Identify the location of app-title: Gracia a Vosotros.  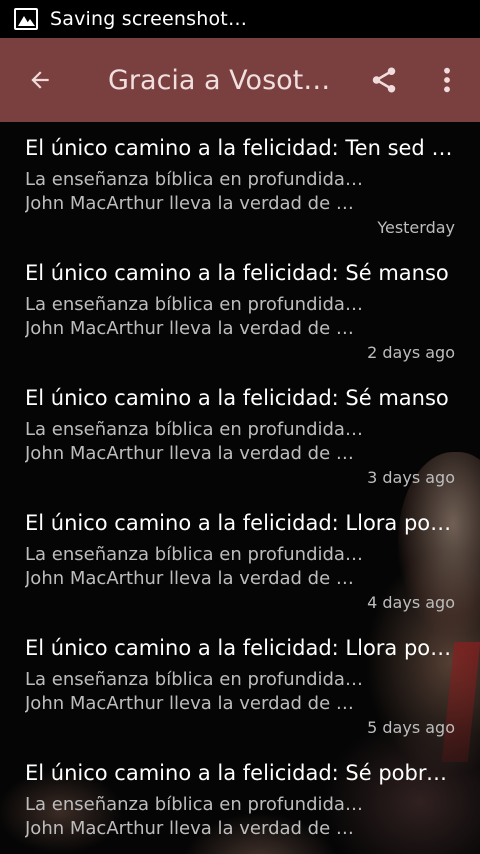
(224, 80).